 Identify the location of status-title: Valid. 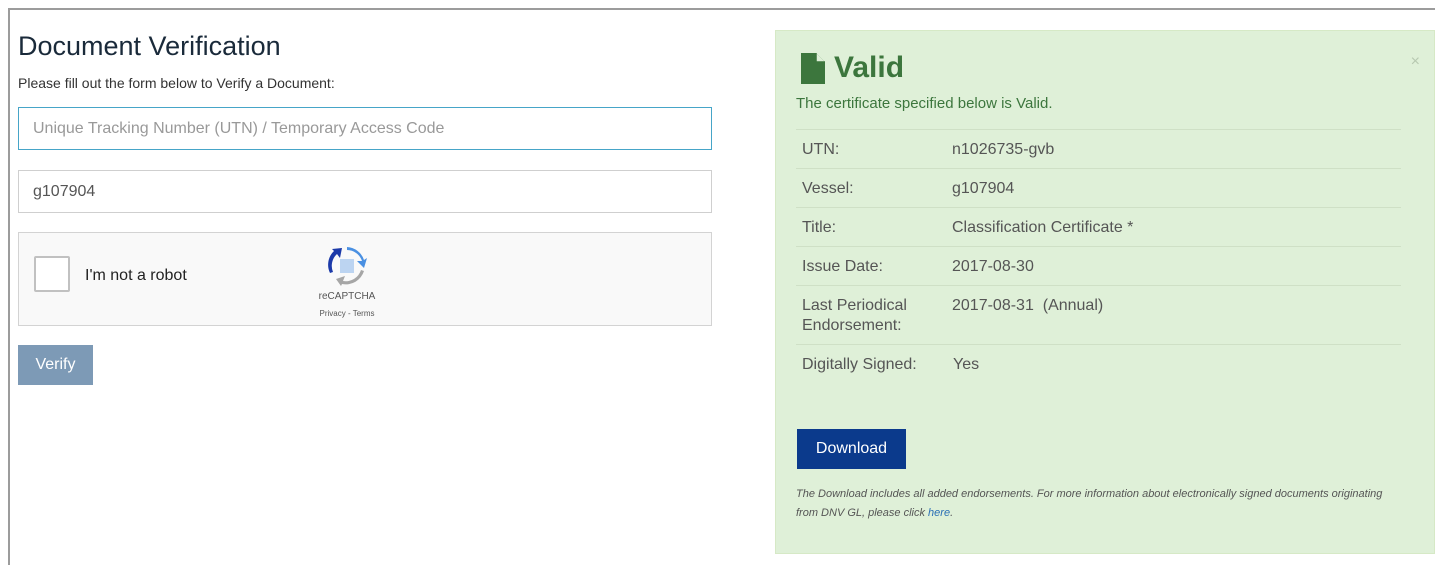
(869, 67).